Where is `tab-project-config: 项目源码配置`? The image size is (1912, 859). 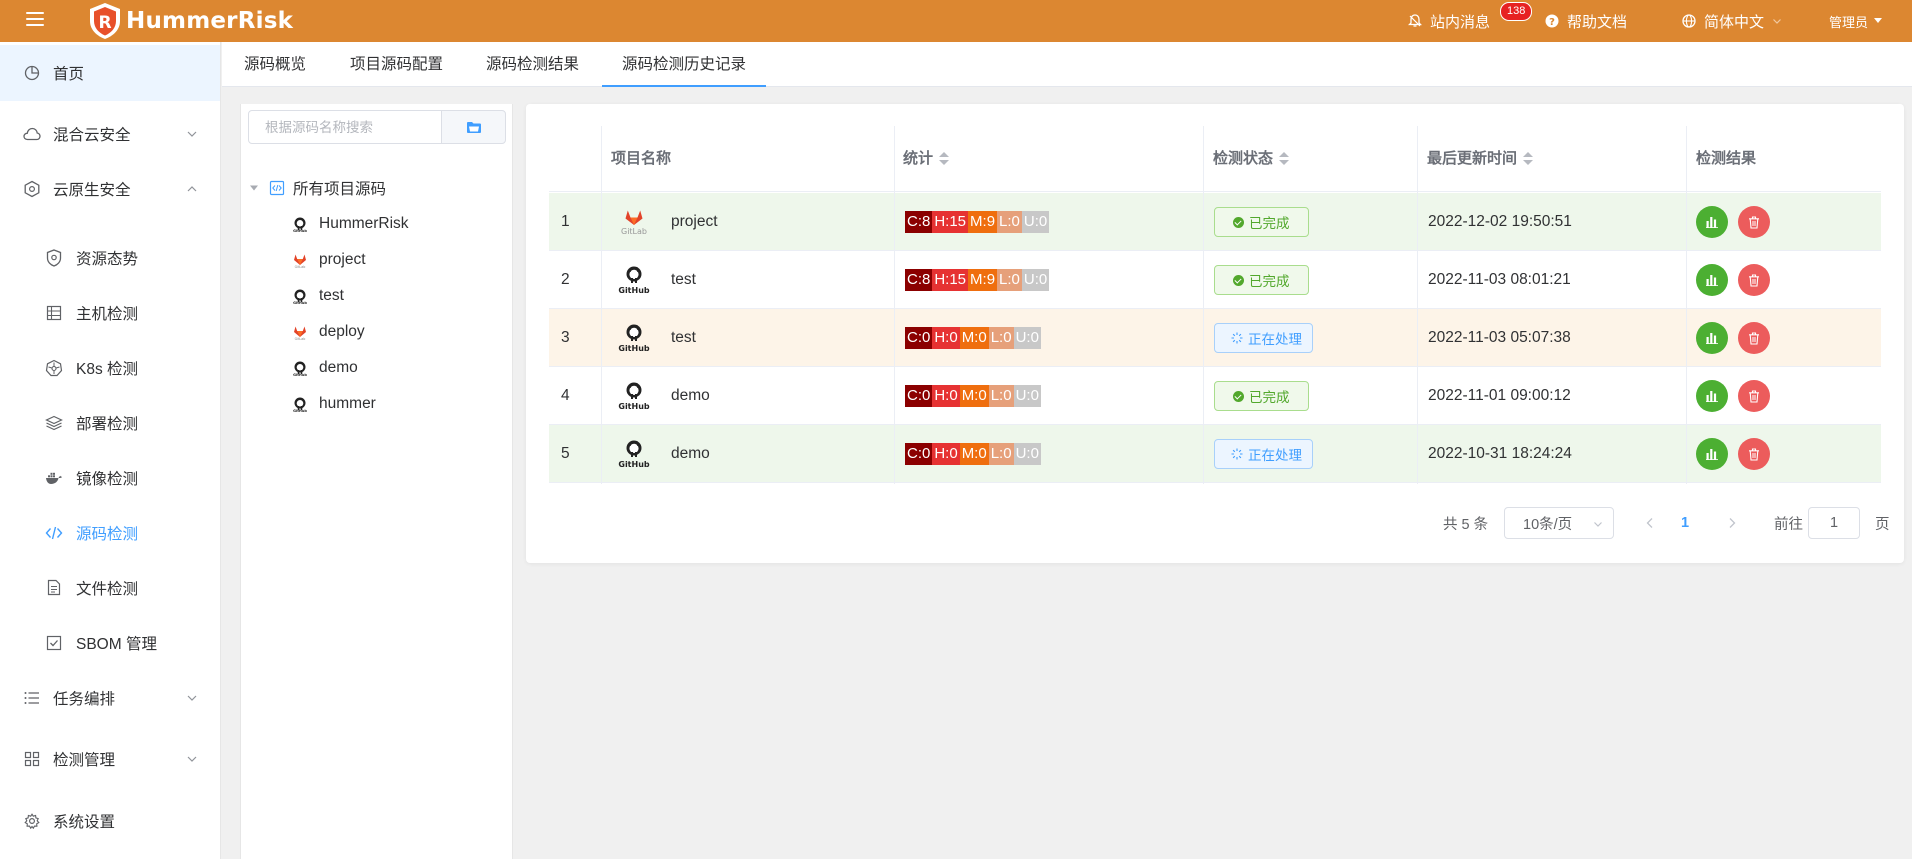 tab-project-config: 项目源码配置 is located at coordinates (396, 64).